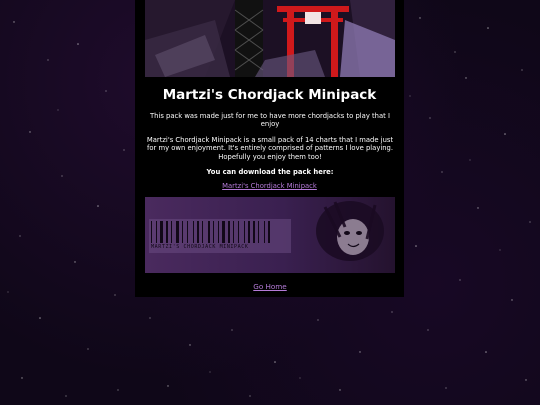 Image resolution: width=540 pixels, height=405 pixels. What do you see at coordinates (200, 247) in the screenshot?
I see `pack-banner-caption: MARTZI'S CHORDJACK MINIPACK` at bounding box center [200, 247].